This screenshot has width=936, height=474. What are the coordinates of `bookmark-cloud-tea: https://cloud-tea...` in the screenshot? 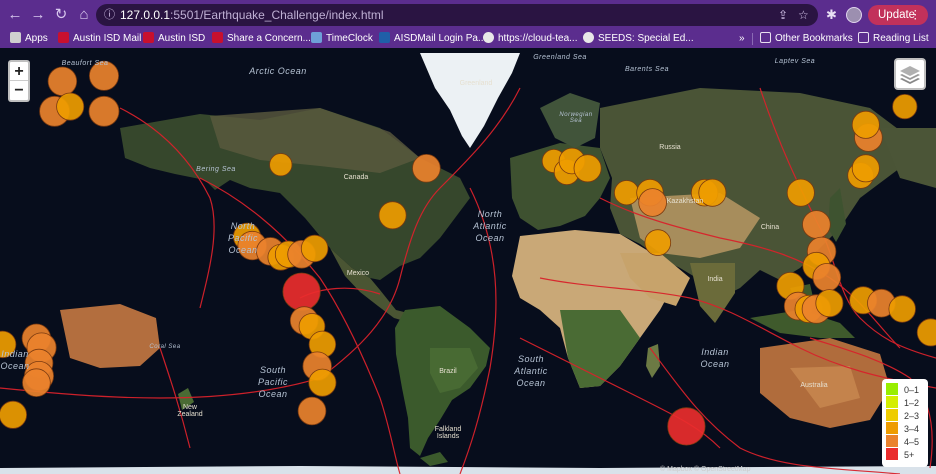 It's located at (530, 39).